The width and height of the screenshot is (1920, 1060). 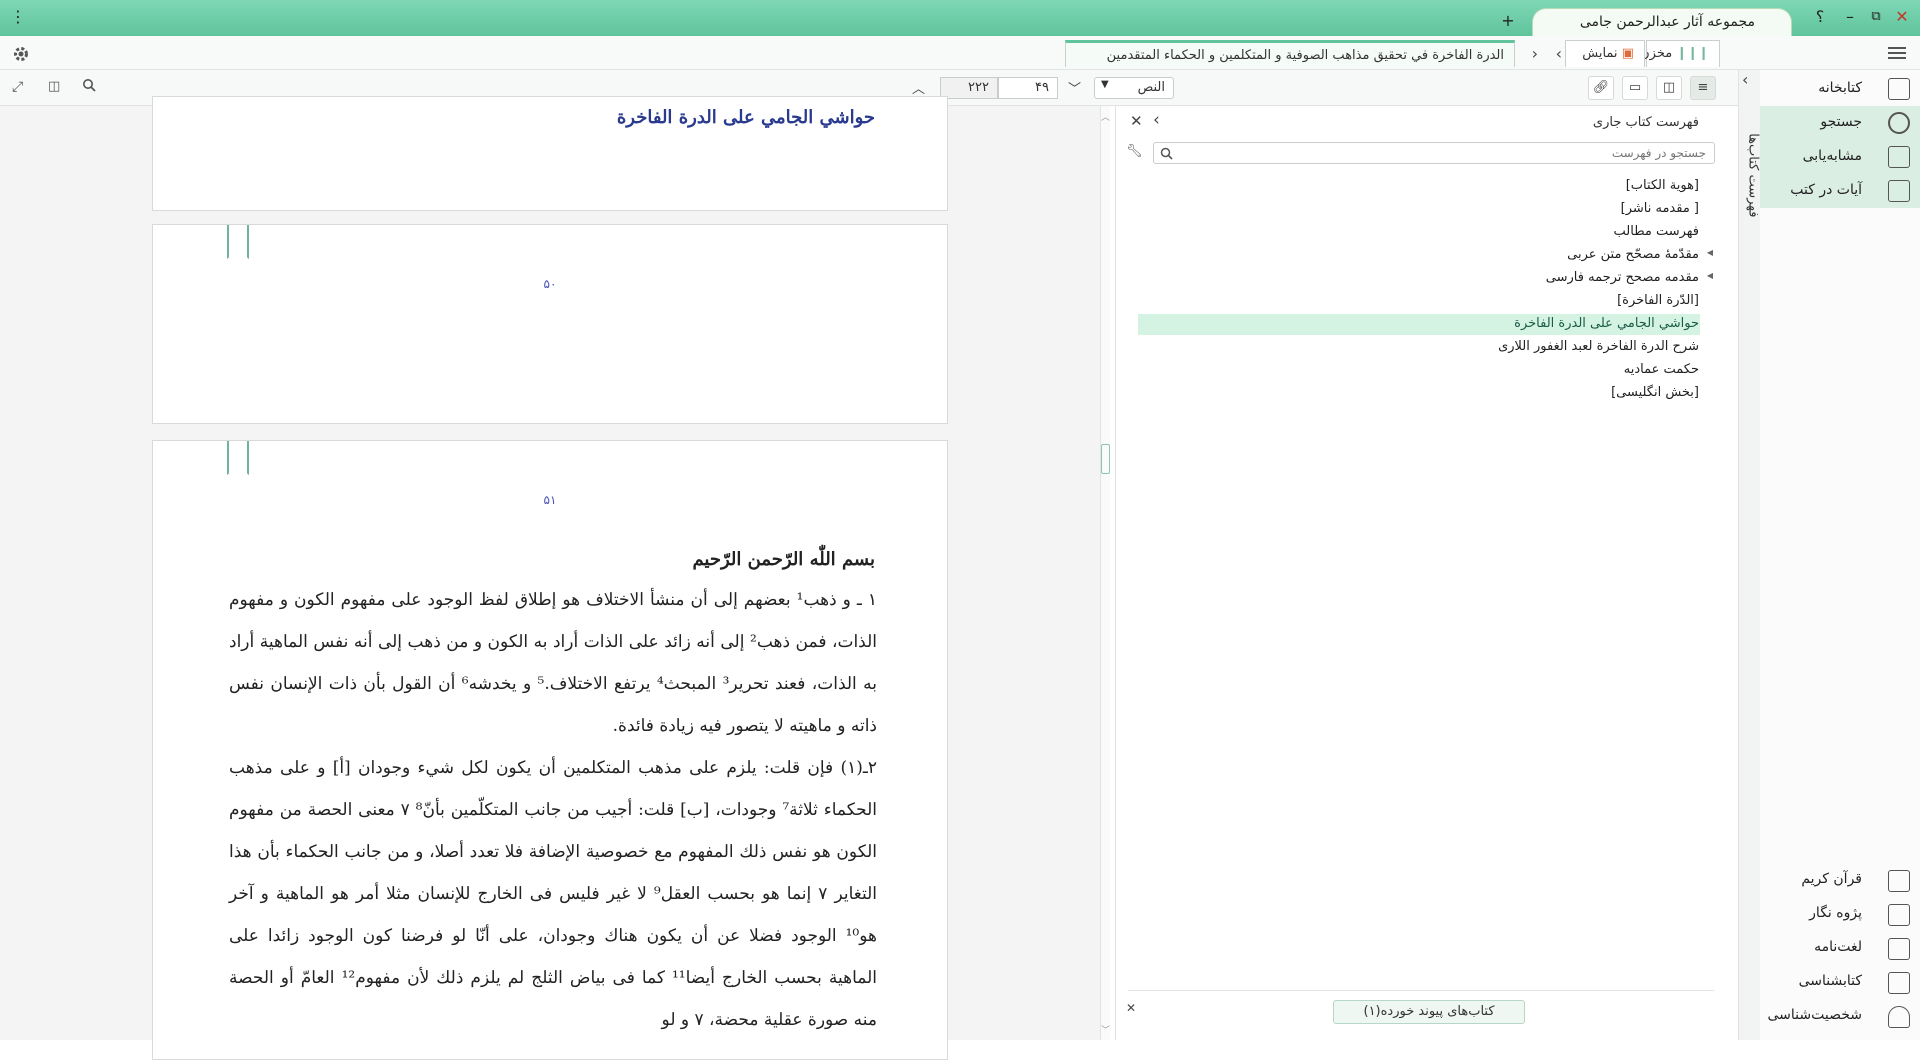 What do you see at coordinates (1105, 1029) in the screenshot?
I see `scroll-down-icon: ﹀` at bounding box center [1105, 1029].